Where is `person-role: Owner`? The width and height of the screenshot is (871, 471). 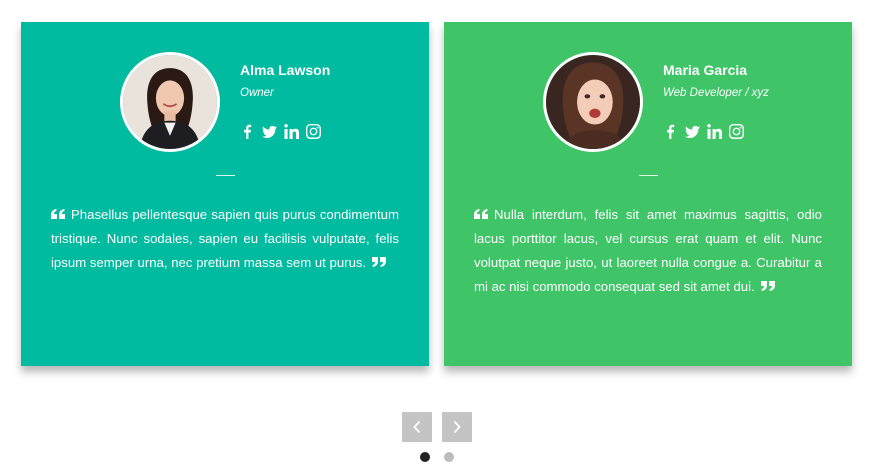
person-role: Owner is located at coordinates (257, 93).